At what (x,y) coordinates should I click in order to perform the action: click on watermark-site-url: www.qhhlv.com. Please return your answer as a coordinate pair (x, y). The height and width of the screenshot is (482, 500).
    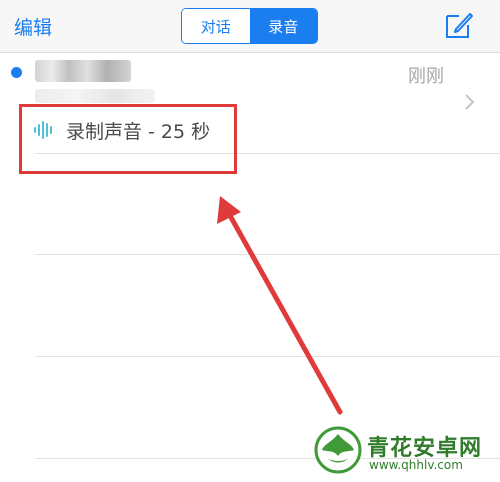
    Looking at the image, I should click on (416, 465).